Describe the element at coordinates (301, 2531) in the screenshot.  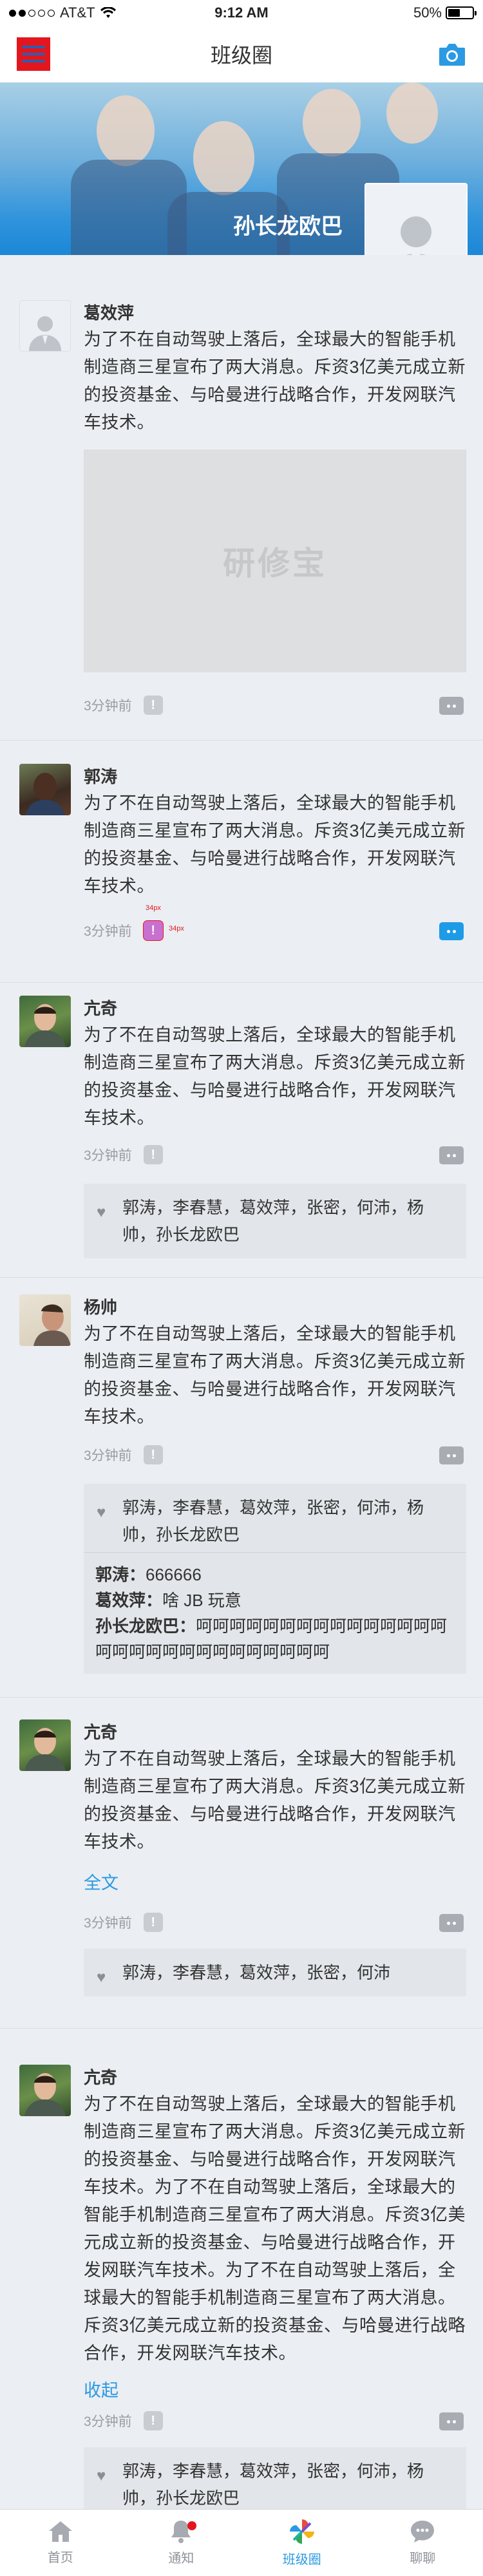
I see `pinwheel-icon` at that location.